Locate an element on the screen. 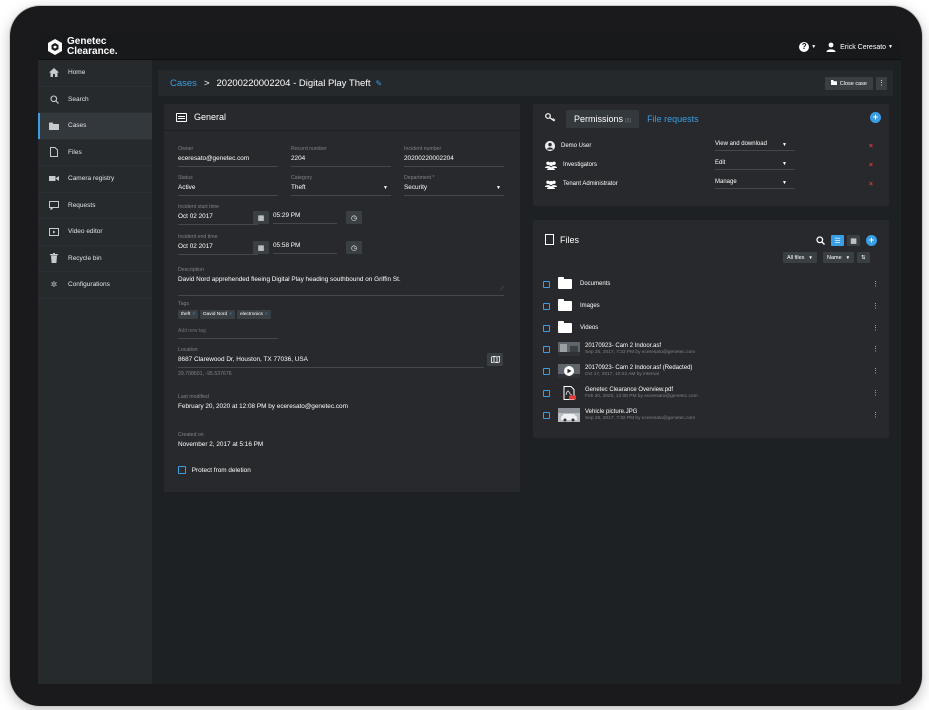 This screenshot has width=929, height=710. end-time-field: 05:58 PM is located at coordinates (305, 248).